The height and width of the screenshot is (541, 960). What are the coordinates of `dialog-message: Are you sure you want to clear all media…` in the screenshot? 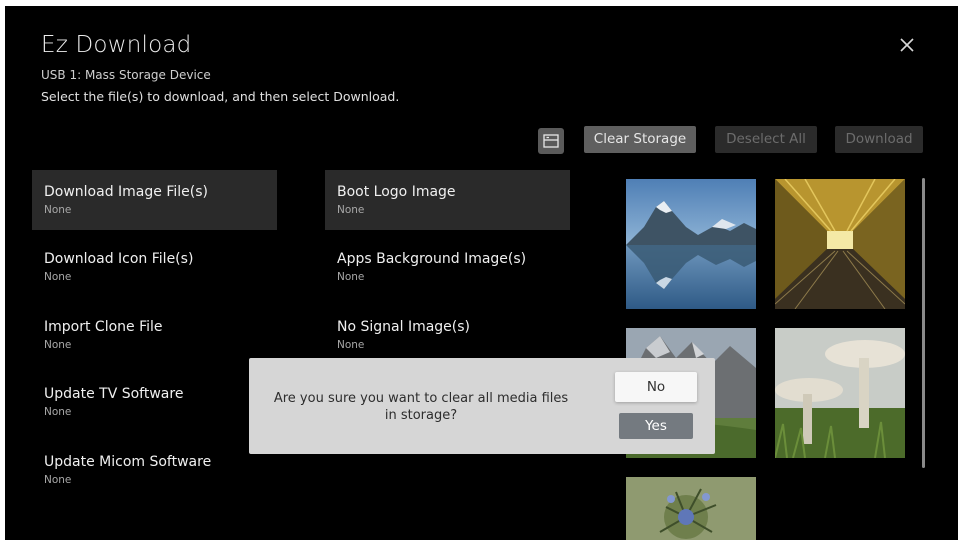 It's located at (421, 407).